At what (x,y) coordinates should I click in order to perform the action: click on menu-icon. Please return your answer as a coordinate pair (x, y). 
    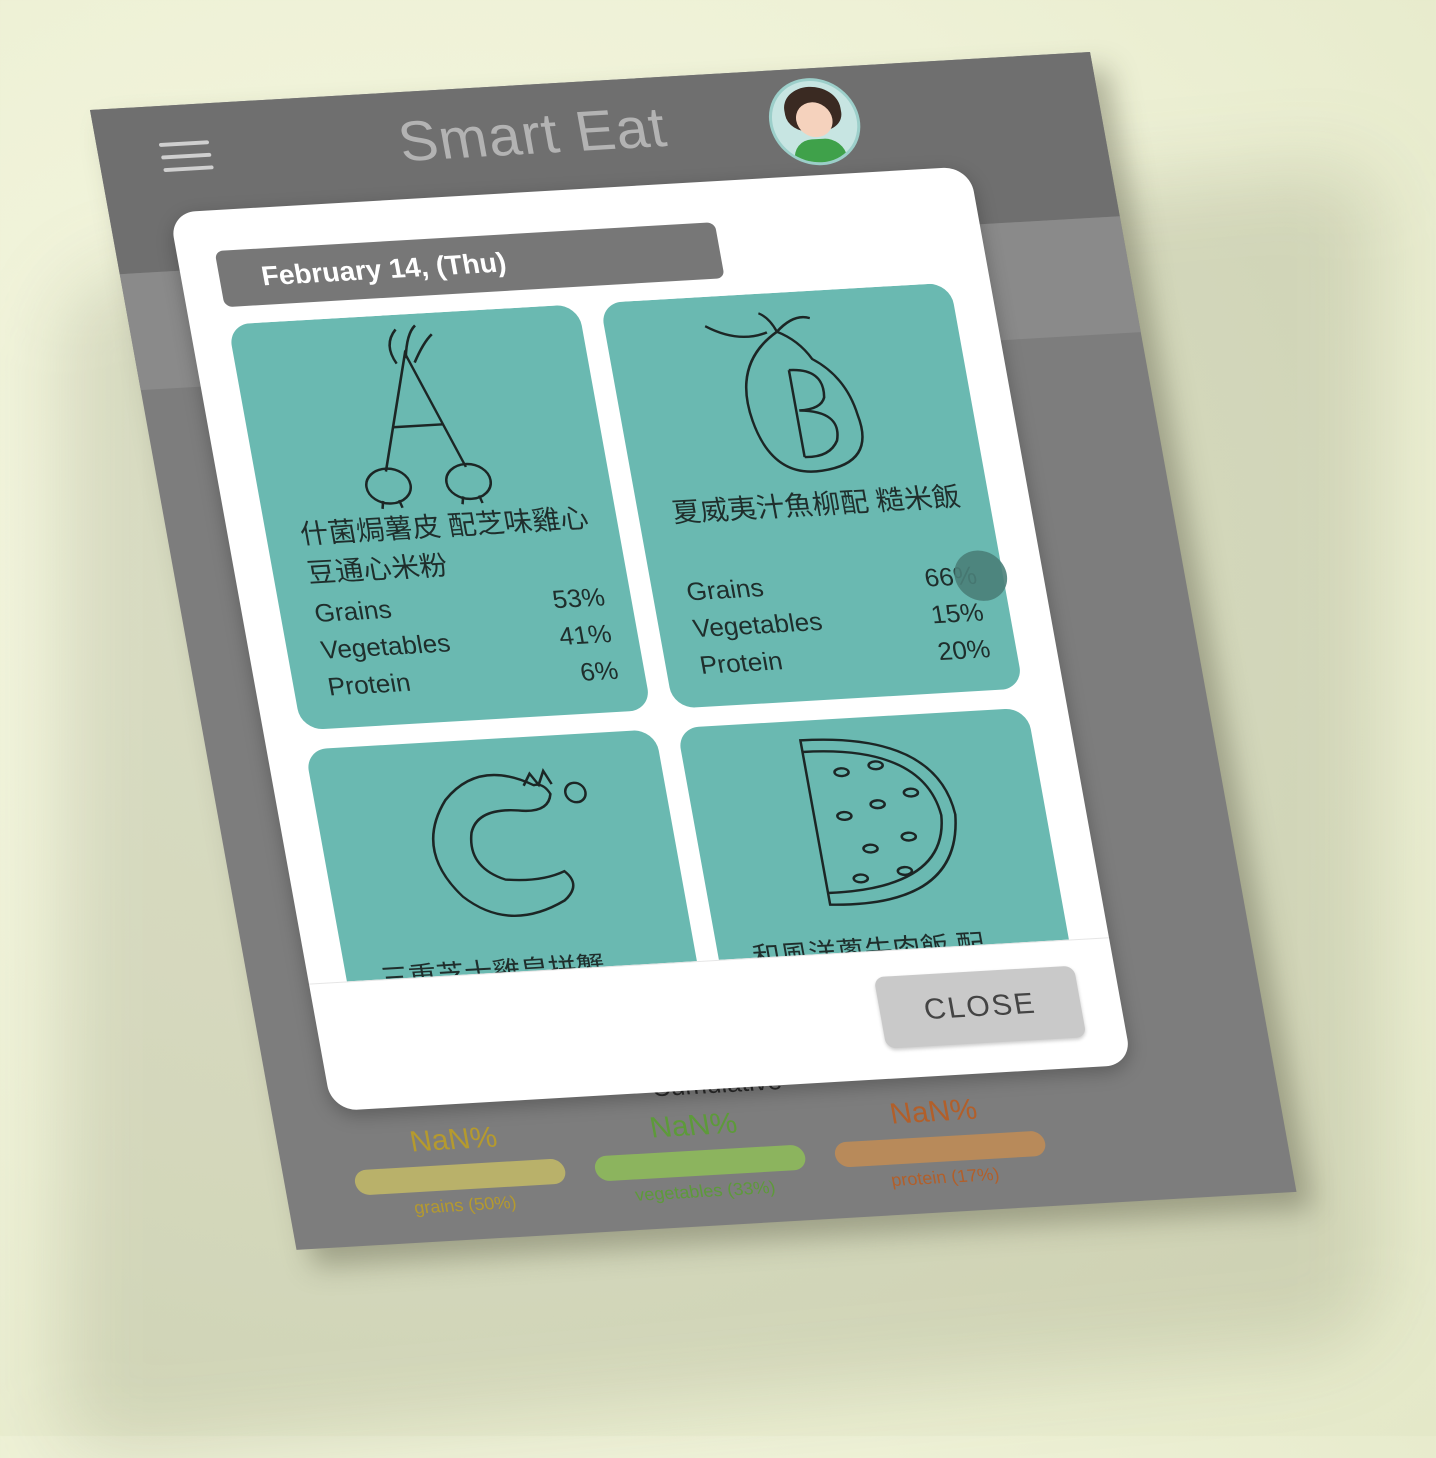
    Looking at the image, I should click on (186, 158).